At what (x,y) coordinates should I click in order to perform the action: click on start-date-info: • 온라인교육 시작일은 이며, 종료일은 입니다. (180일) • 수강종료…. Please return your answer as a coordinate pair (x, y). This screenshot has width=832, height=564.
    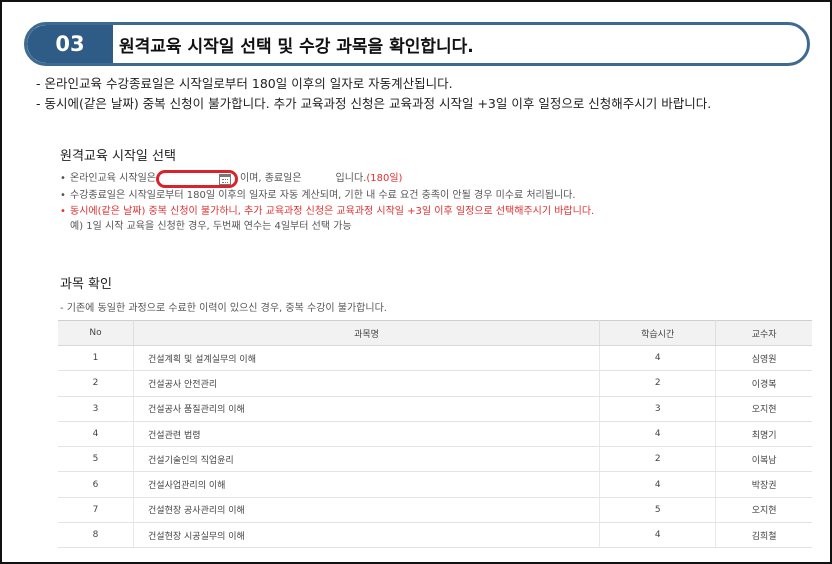
    Looking at the image, I should click on (327, 202).